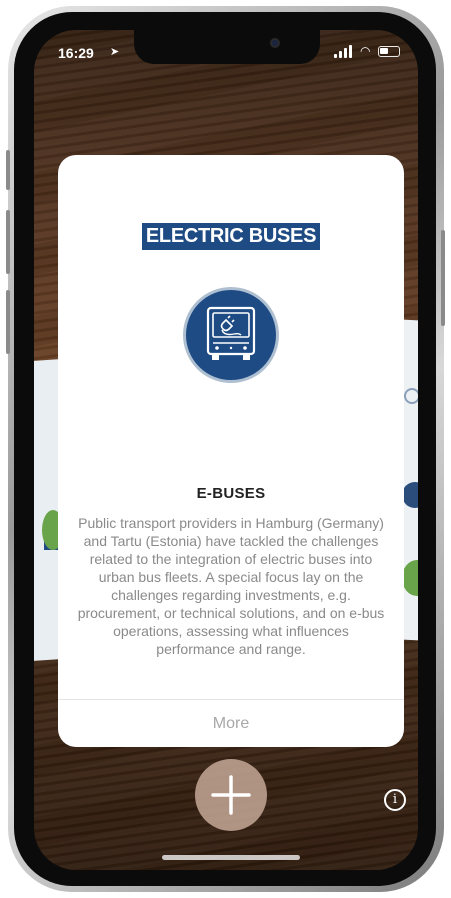 This screenshot has width=451, height=898. Describe the element at coordinates (275, 43) in the screenshot. I see `front-camera` at that location.